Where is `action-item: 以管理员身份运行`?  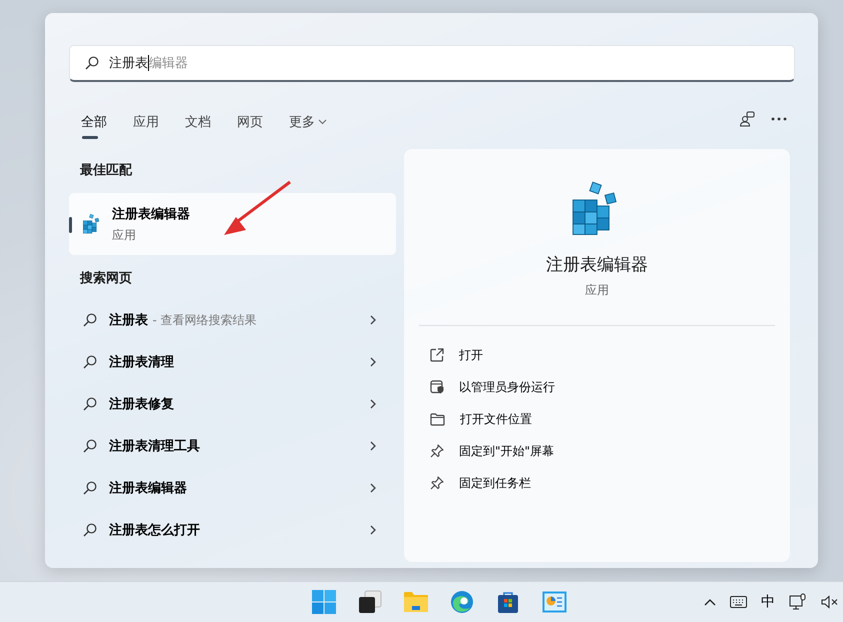
action-item: 以管理员身份运行 is located at coordinates (610, 387).